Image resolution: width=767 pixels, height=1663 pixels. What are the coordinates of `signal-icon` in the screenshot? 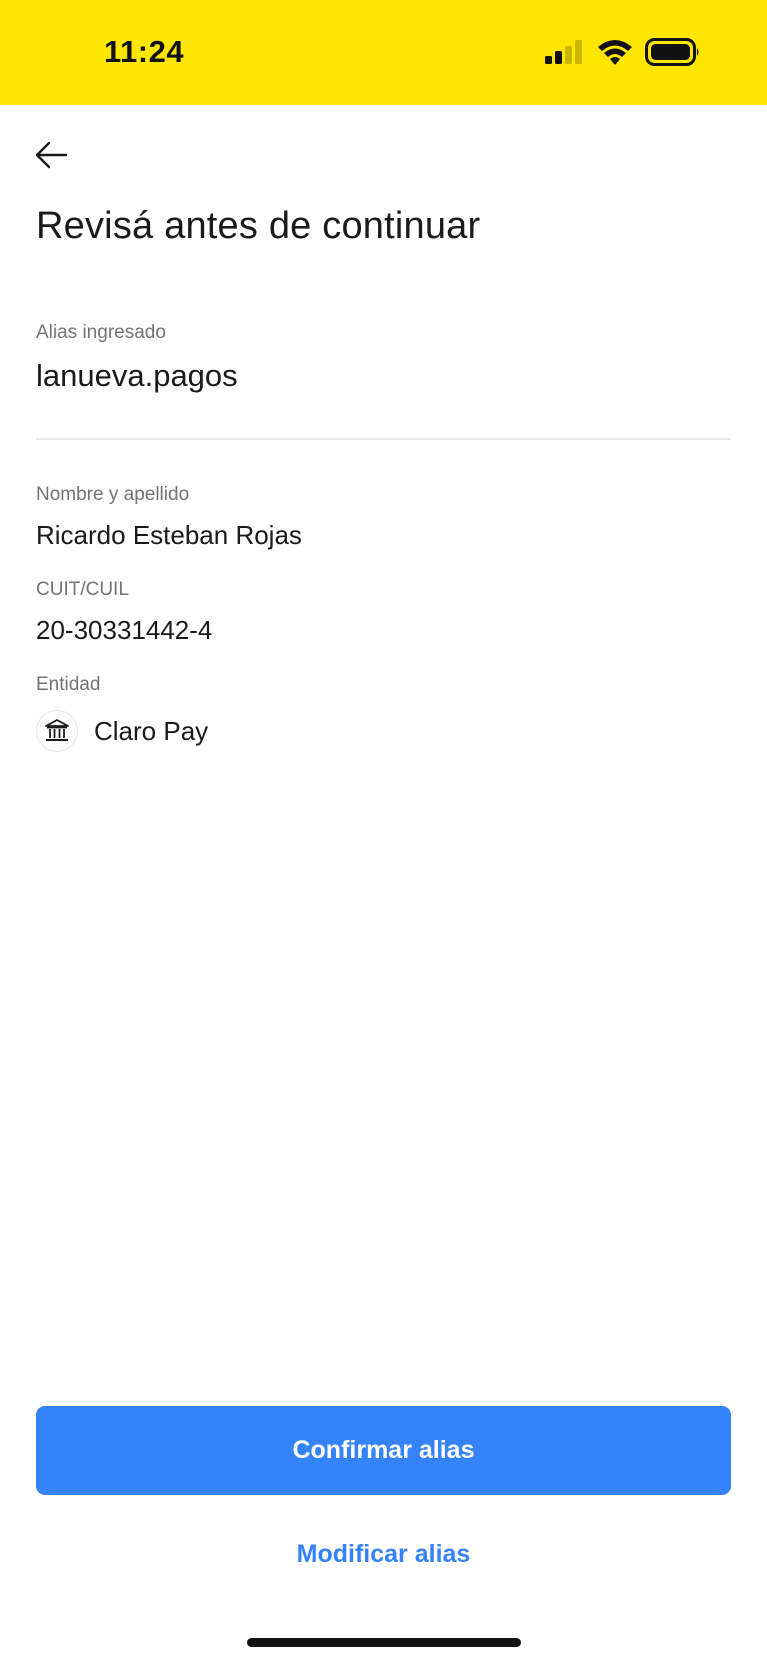 It's located at (563, 52).